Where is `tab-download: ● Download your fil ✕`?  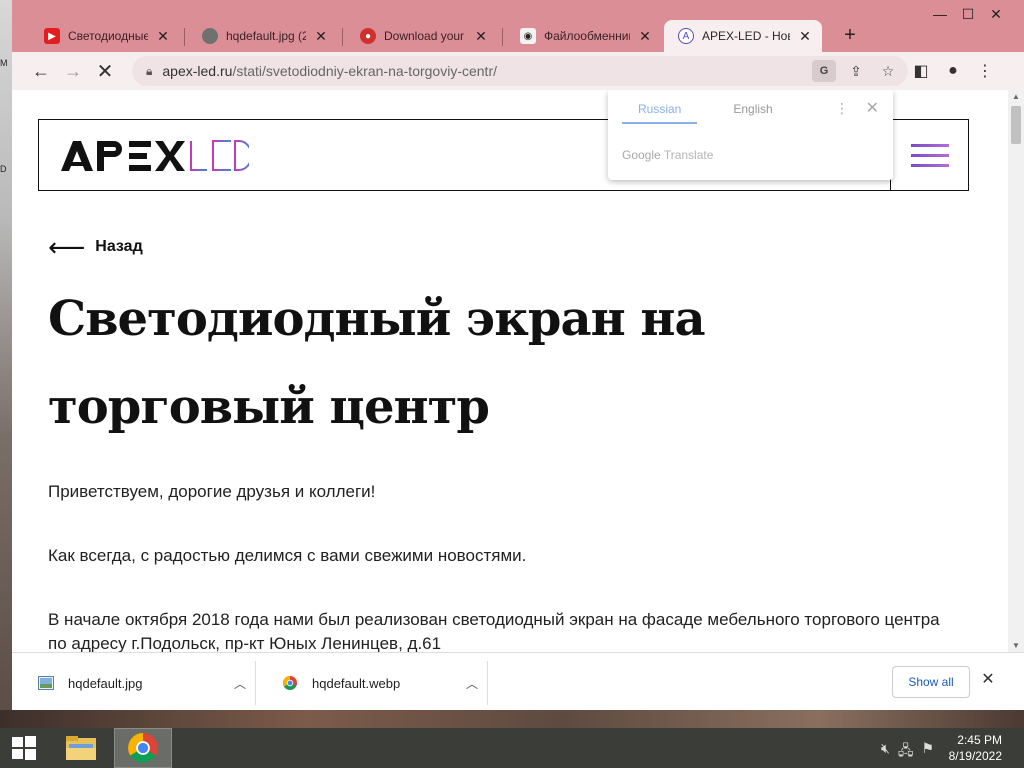
tab-download: ● Download your fil ✕ is located at coordinates (422, 36).